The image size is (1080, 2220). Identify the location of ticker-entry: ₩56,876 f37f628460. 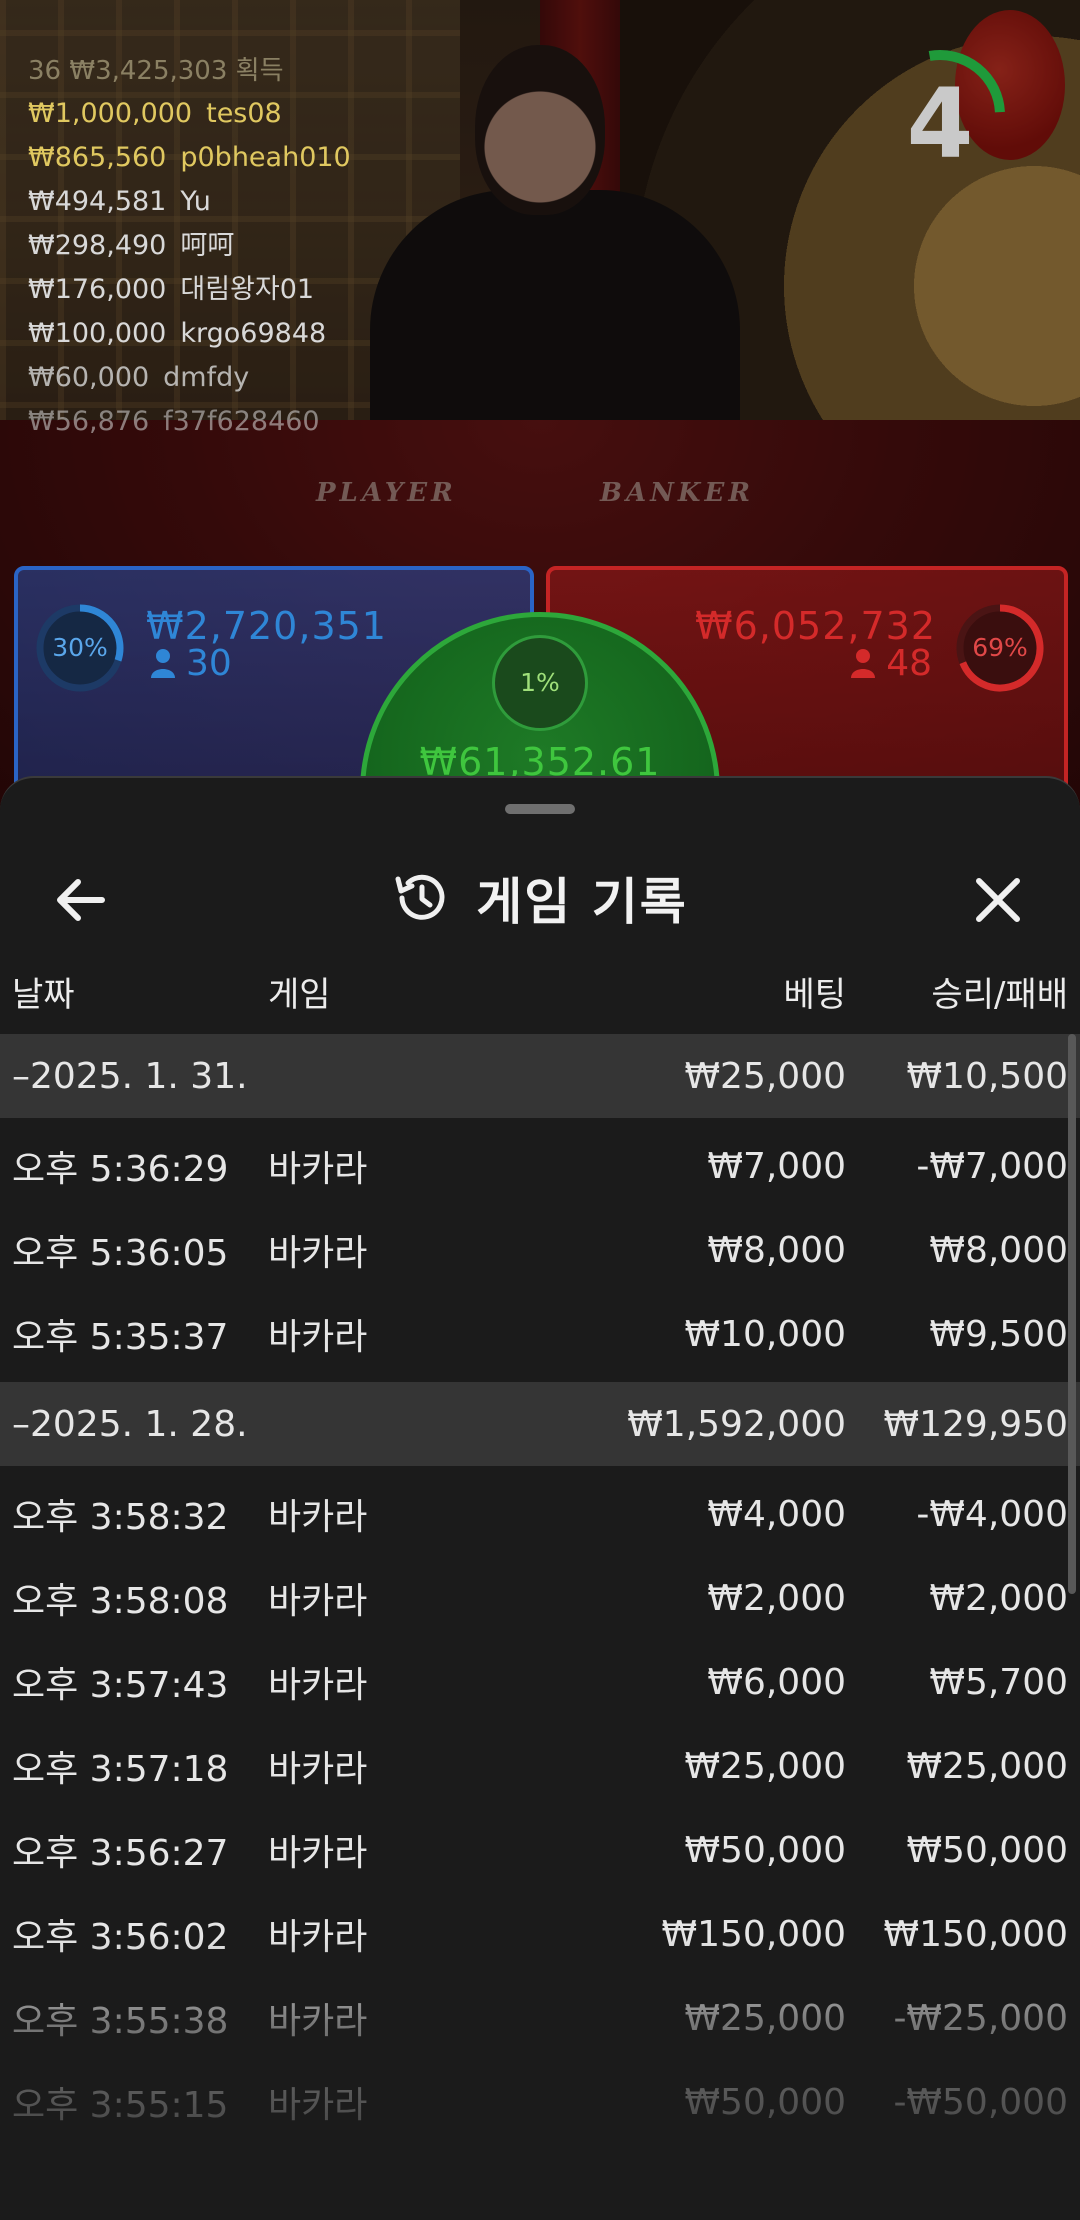
(243, 422).